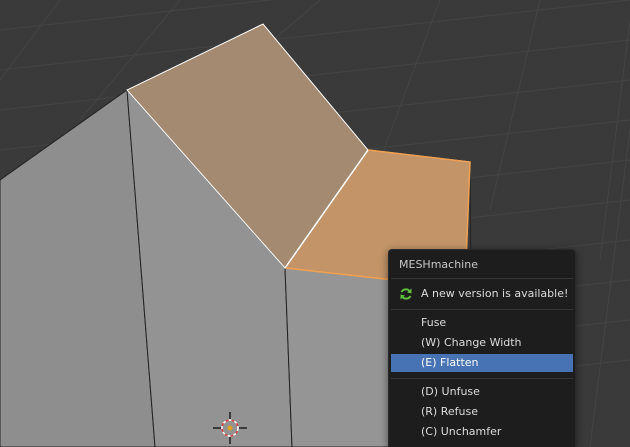  What do you see at coordinates (482, 392) in the screenshot?
I see `menu-item-unfuse: (D) Unfuse` at bounding box center [482, 392].